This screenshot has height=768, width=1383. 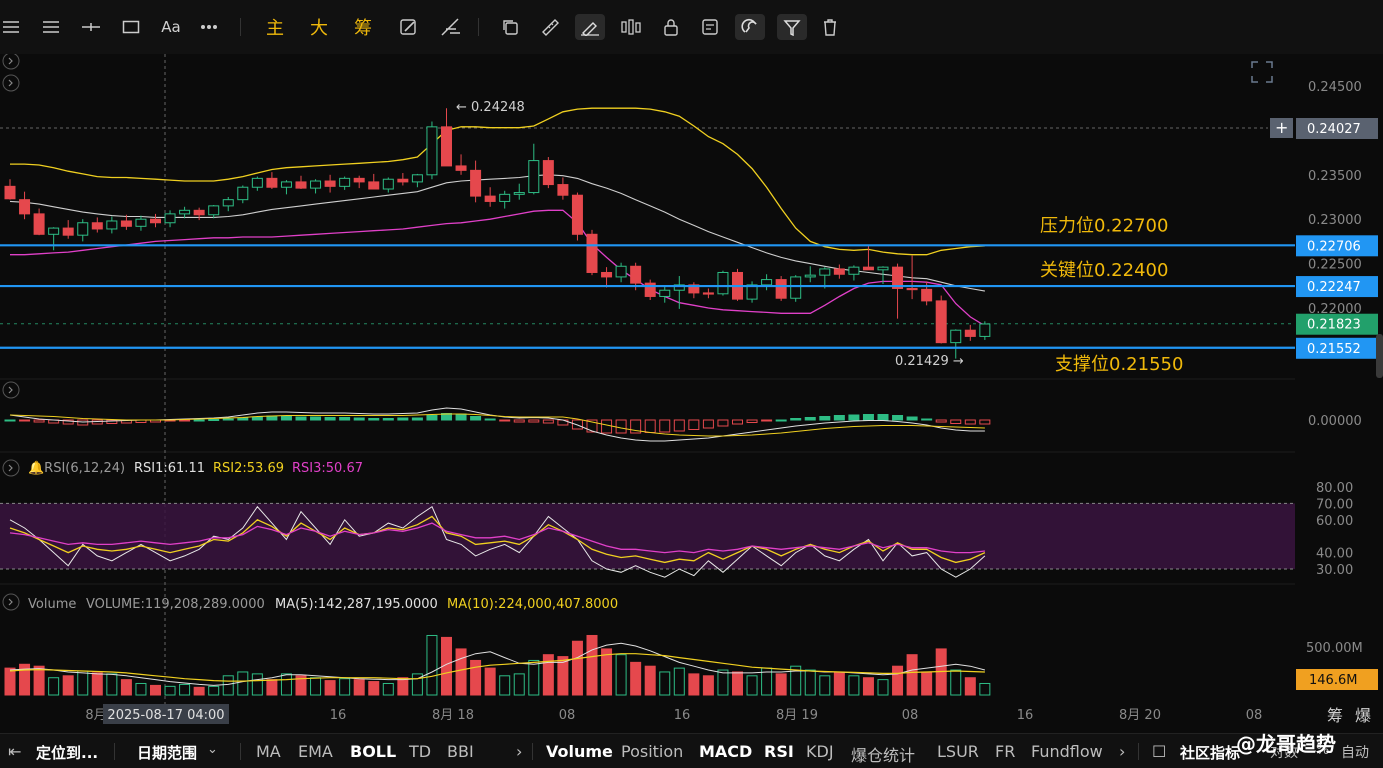 What do you see at coordinates (958, 751) in the screenshot?
I see `subindicator-lsur: LSUR` at bounding box center [958, 751].